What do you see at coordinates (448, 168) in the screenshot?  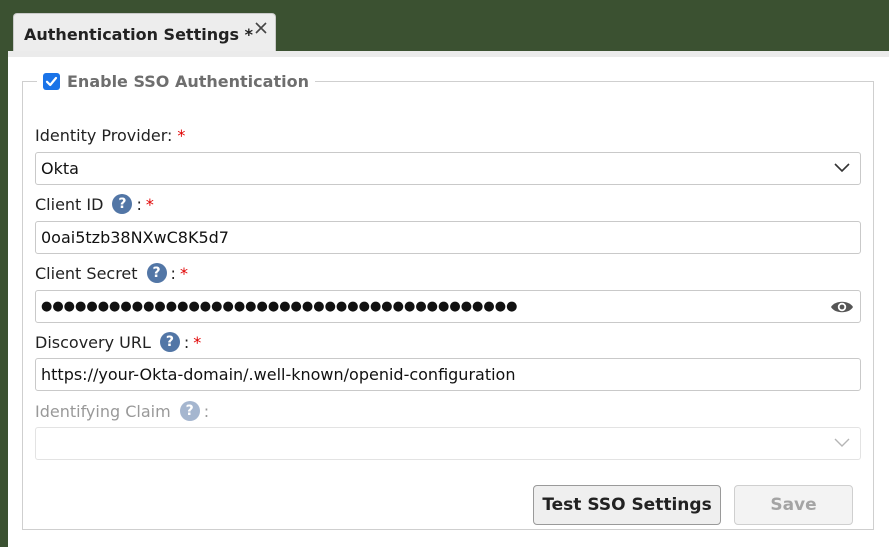 I see `identity-provider-select: Okta` at bounding box center [448, 168].